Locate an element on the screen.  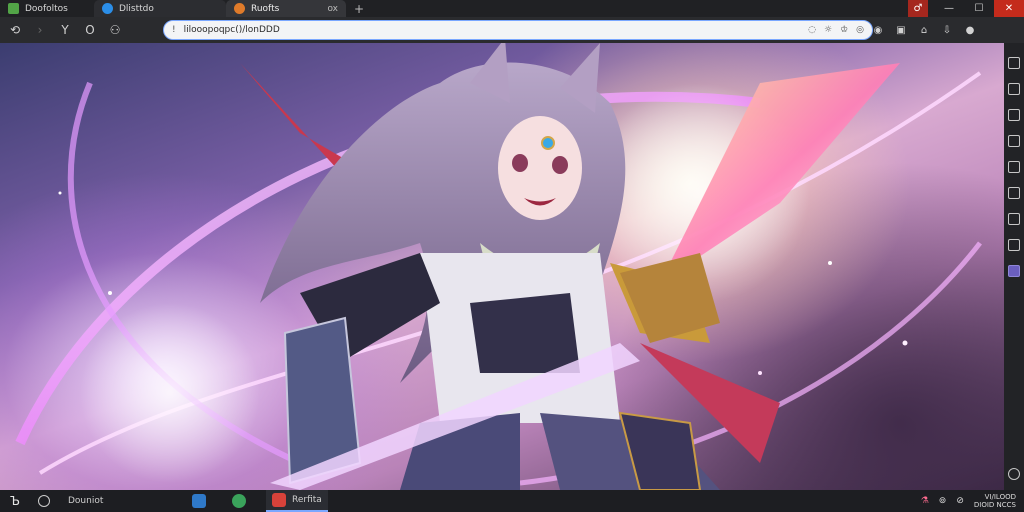
toolbar-right: ◉ ▣ ⌂ ⇩ ● is located at coordinates (924, 30).